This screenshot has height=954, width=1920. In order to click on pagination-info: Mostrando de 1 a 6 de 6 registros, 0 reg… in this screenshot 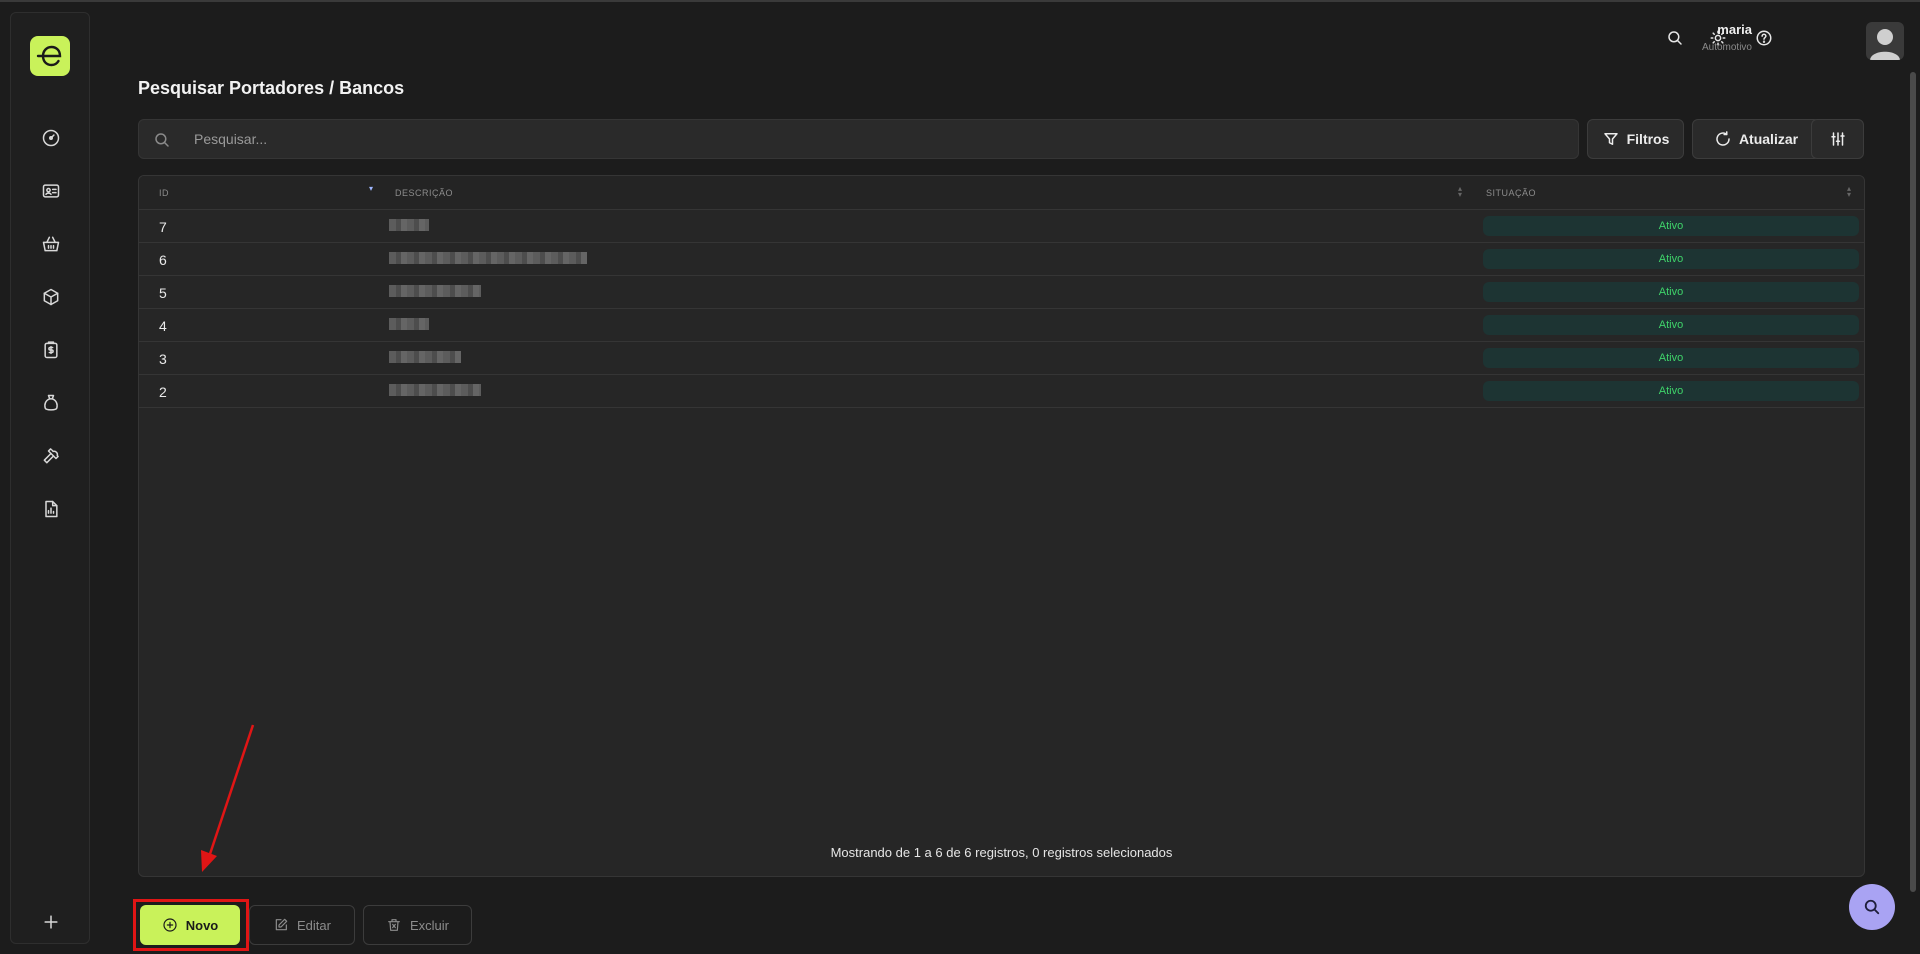, I will do `click(1001, 852)`.